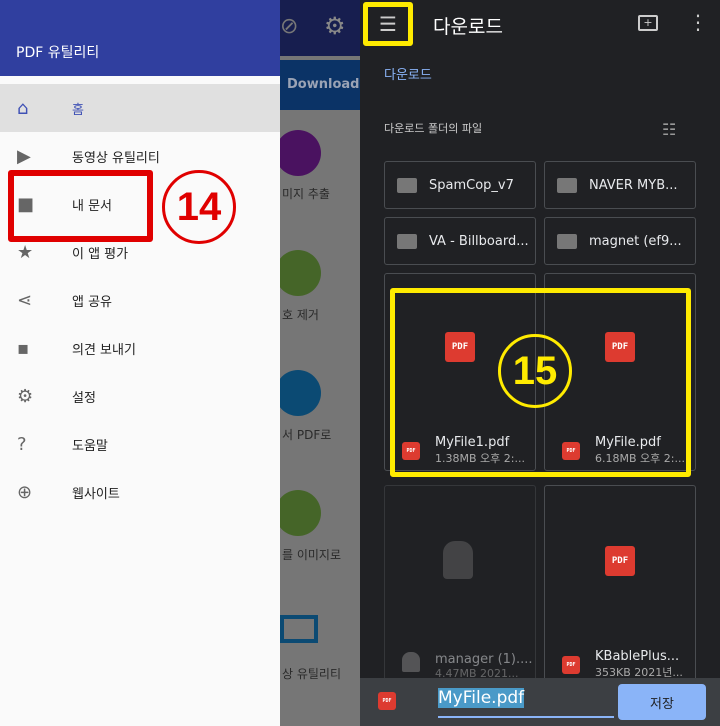 The width and height of the screenshot is (720, 726). What do you see at coordinates (96, 494) in the screenshot?
I see `item-label: 웹사이트` at bounding box center [96, 494].